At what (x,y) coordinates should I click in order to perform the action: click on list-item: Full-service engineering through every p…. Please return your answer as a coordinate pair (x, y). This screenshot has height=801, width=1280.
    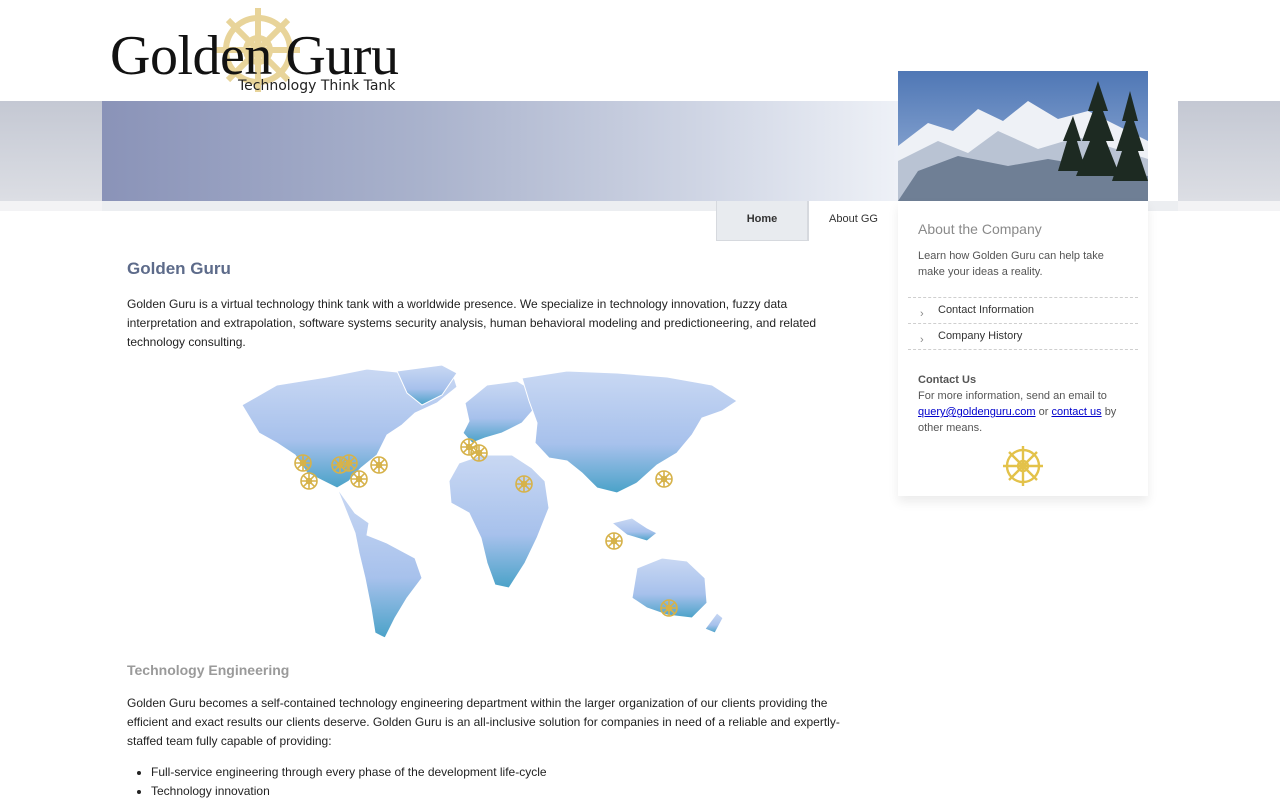
    Looking at the image, I should click on (349, 772).